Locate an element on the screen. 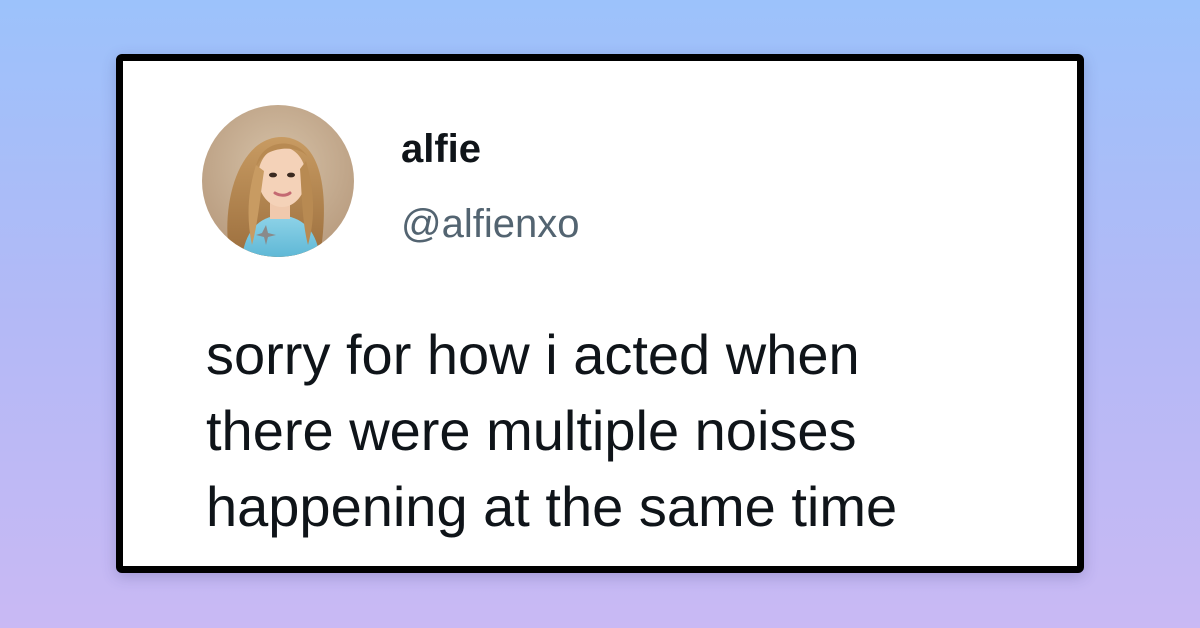 This screenshot has width=1200, height=628. display-name: alfie is located at coordinates (441, 149).